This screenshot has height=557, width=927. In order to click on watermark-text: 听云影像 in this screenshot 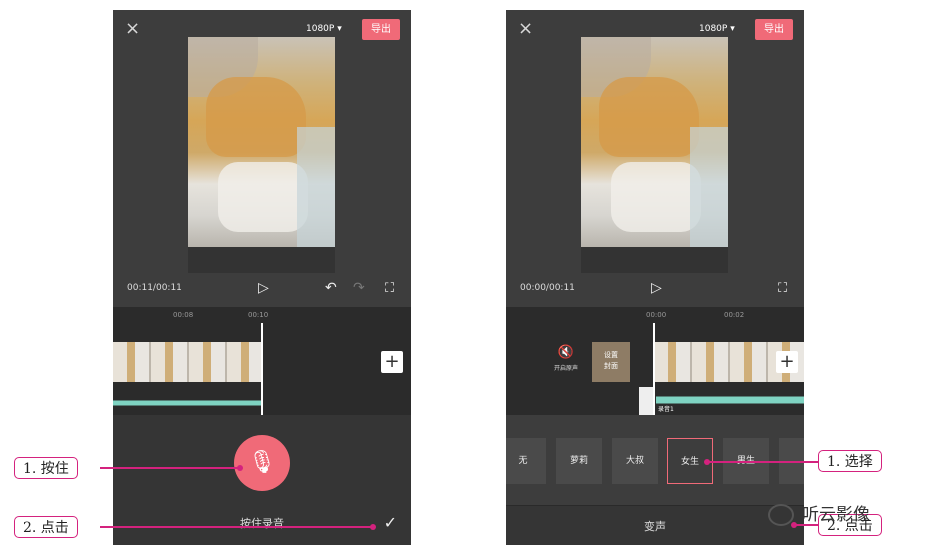, I will do `click(836, 515)`.